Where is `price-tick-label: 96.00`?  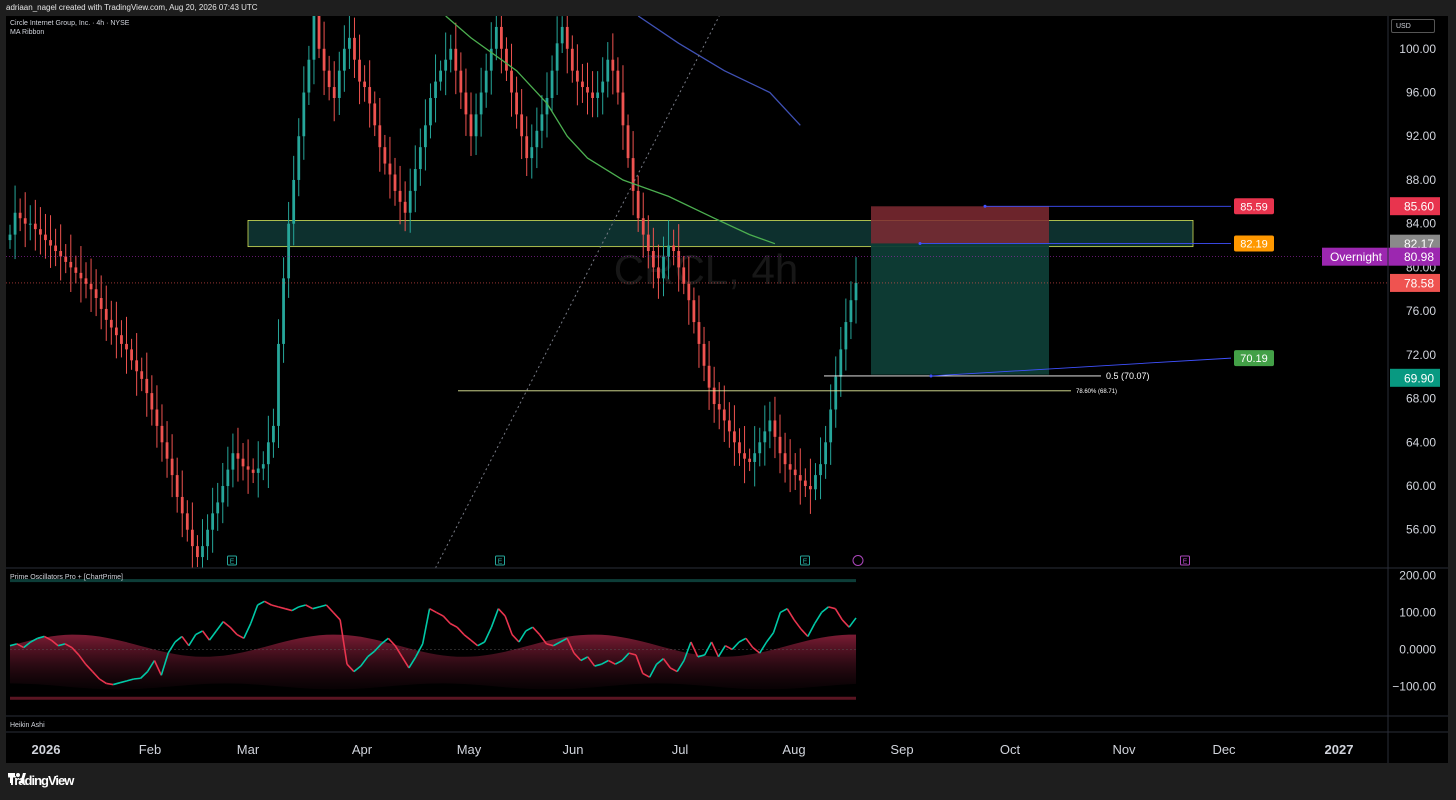
price-tick-label: 96.00 is located at coordinates (1421, 93).